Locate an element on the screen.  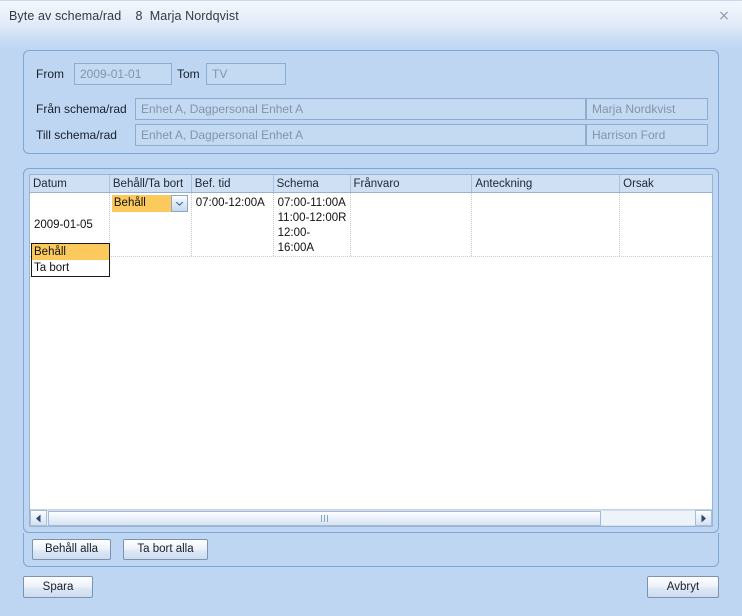
chevron-down-glyph is located at coordinates (179, 203).